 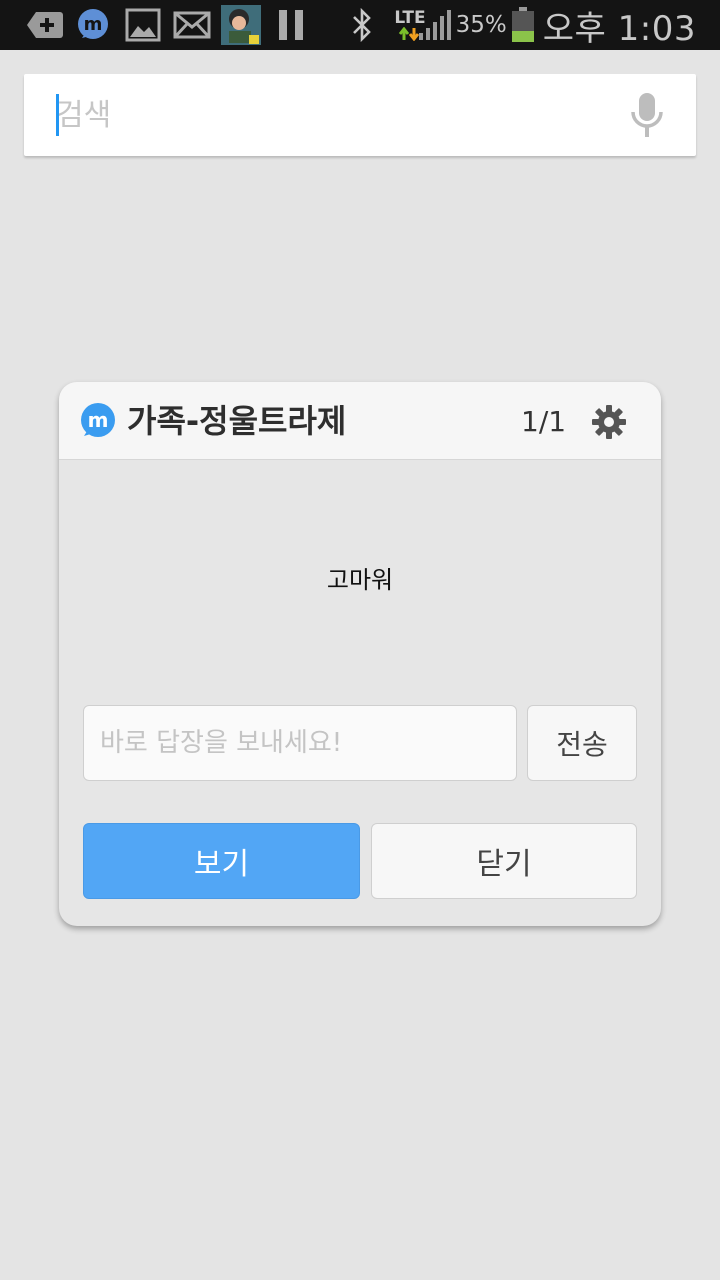 I want to click on mypeople-logo-icon: m, so click(x=98, y=420).